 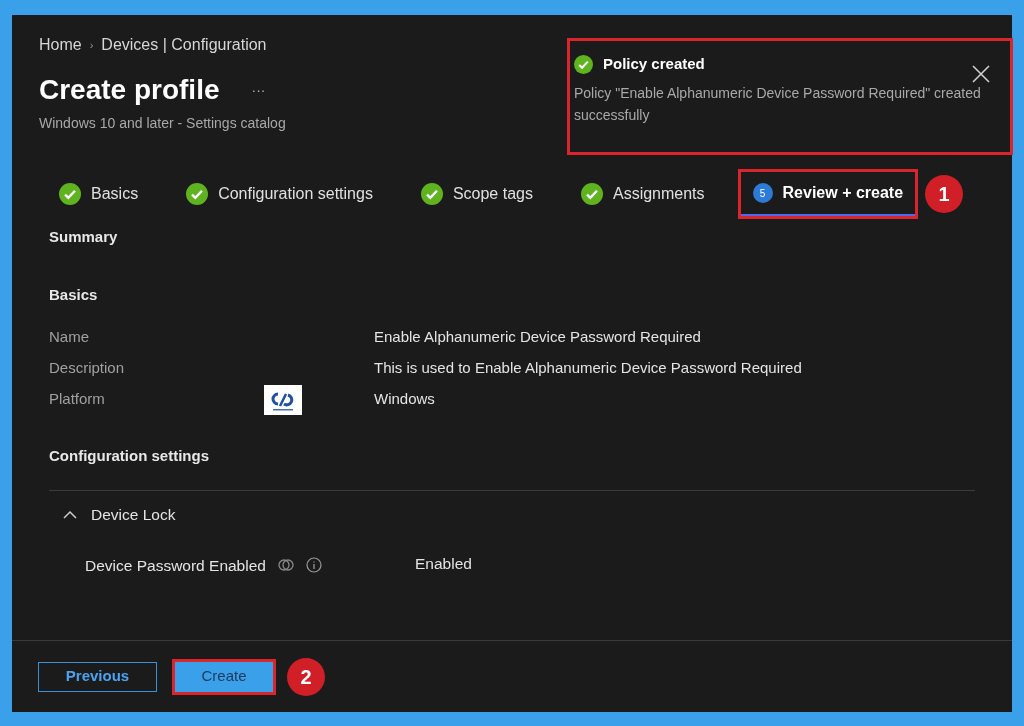 I want to click on wizard-tab: Configuration settings, so click(x=279, y=194).